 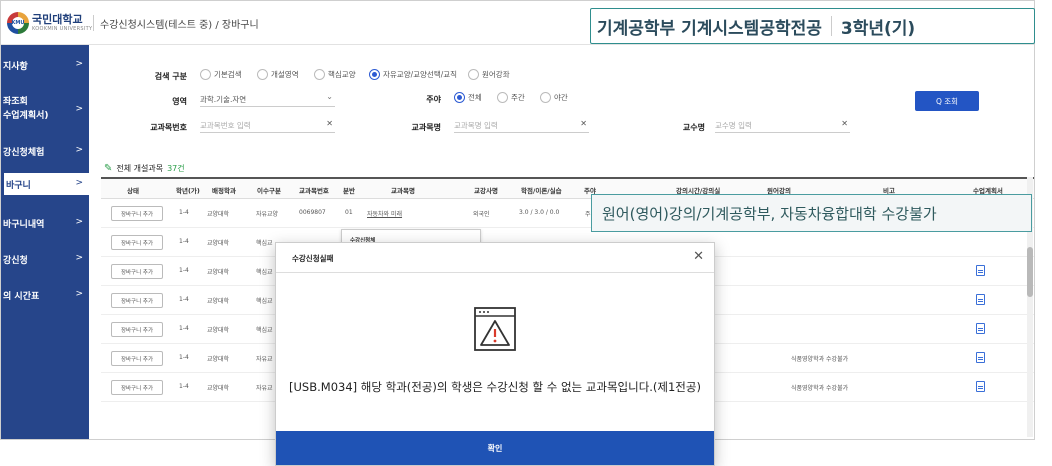 I want to click on breadcrumb: 수강신청시스템(테스트 중) / 장바구니, so click(x=179, y=25).